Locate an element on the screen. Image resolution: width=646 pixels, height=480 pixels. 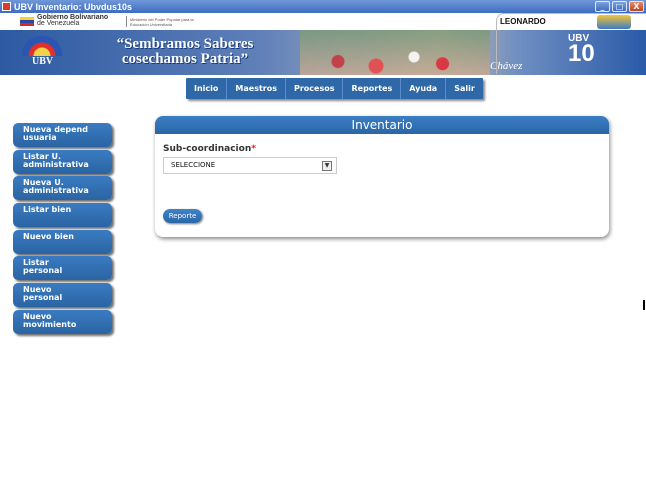
government-label: Gobierno Bolivariano de Venezuela is located at coordinates (72, 20).